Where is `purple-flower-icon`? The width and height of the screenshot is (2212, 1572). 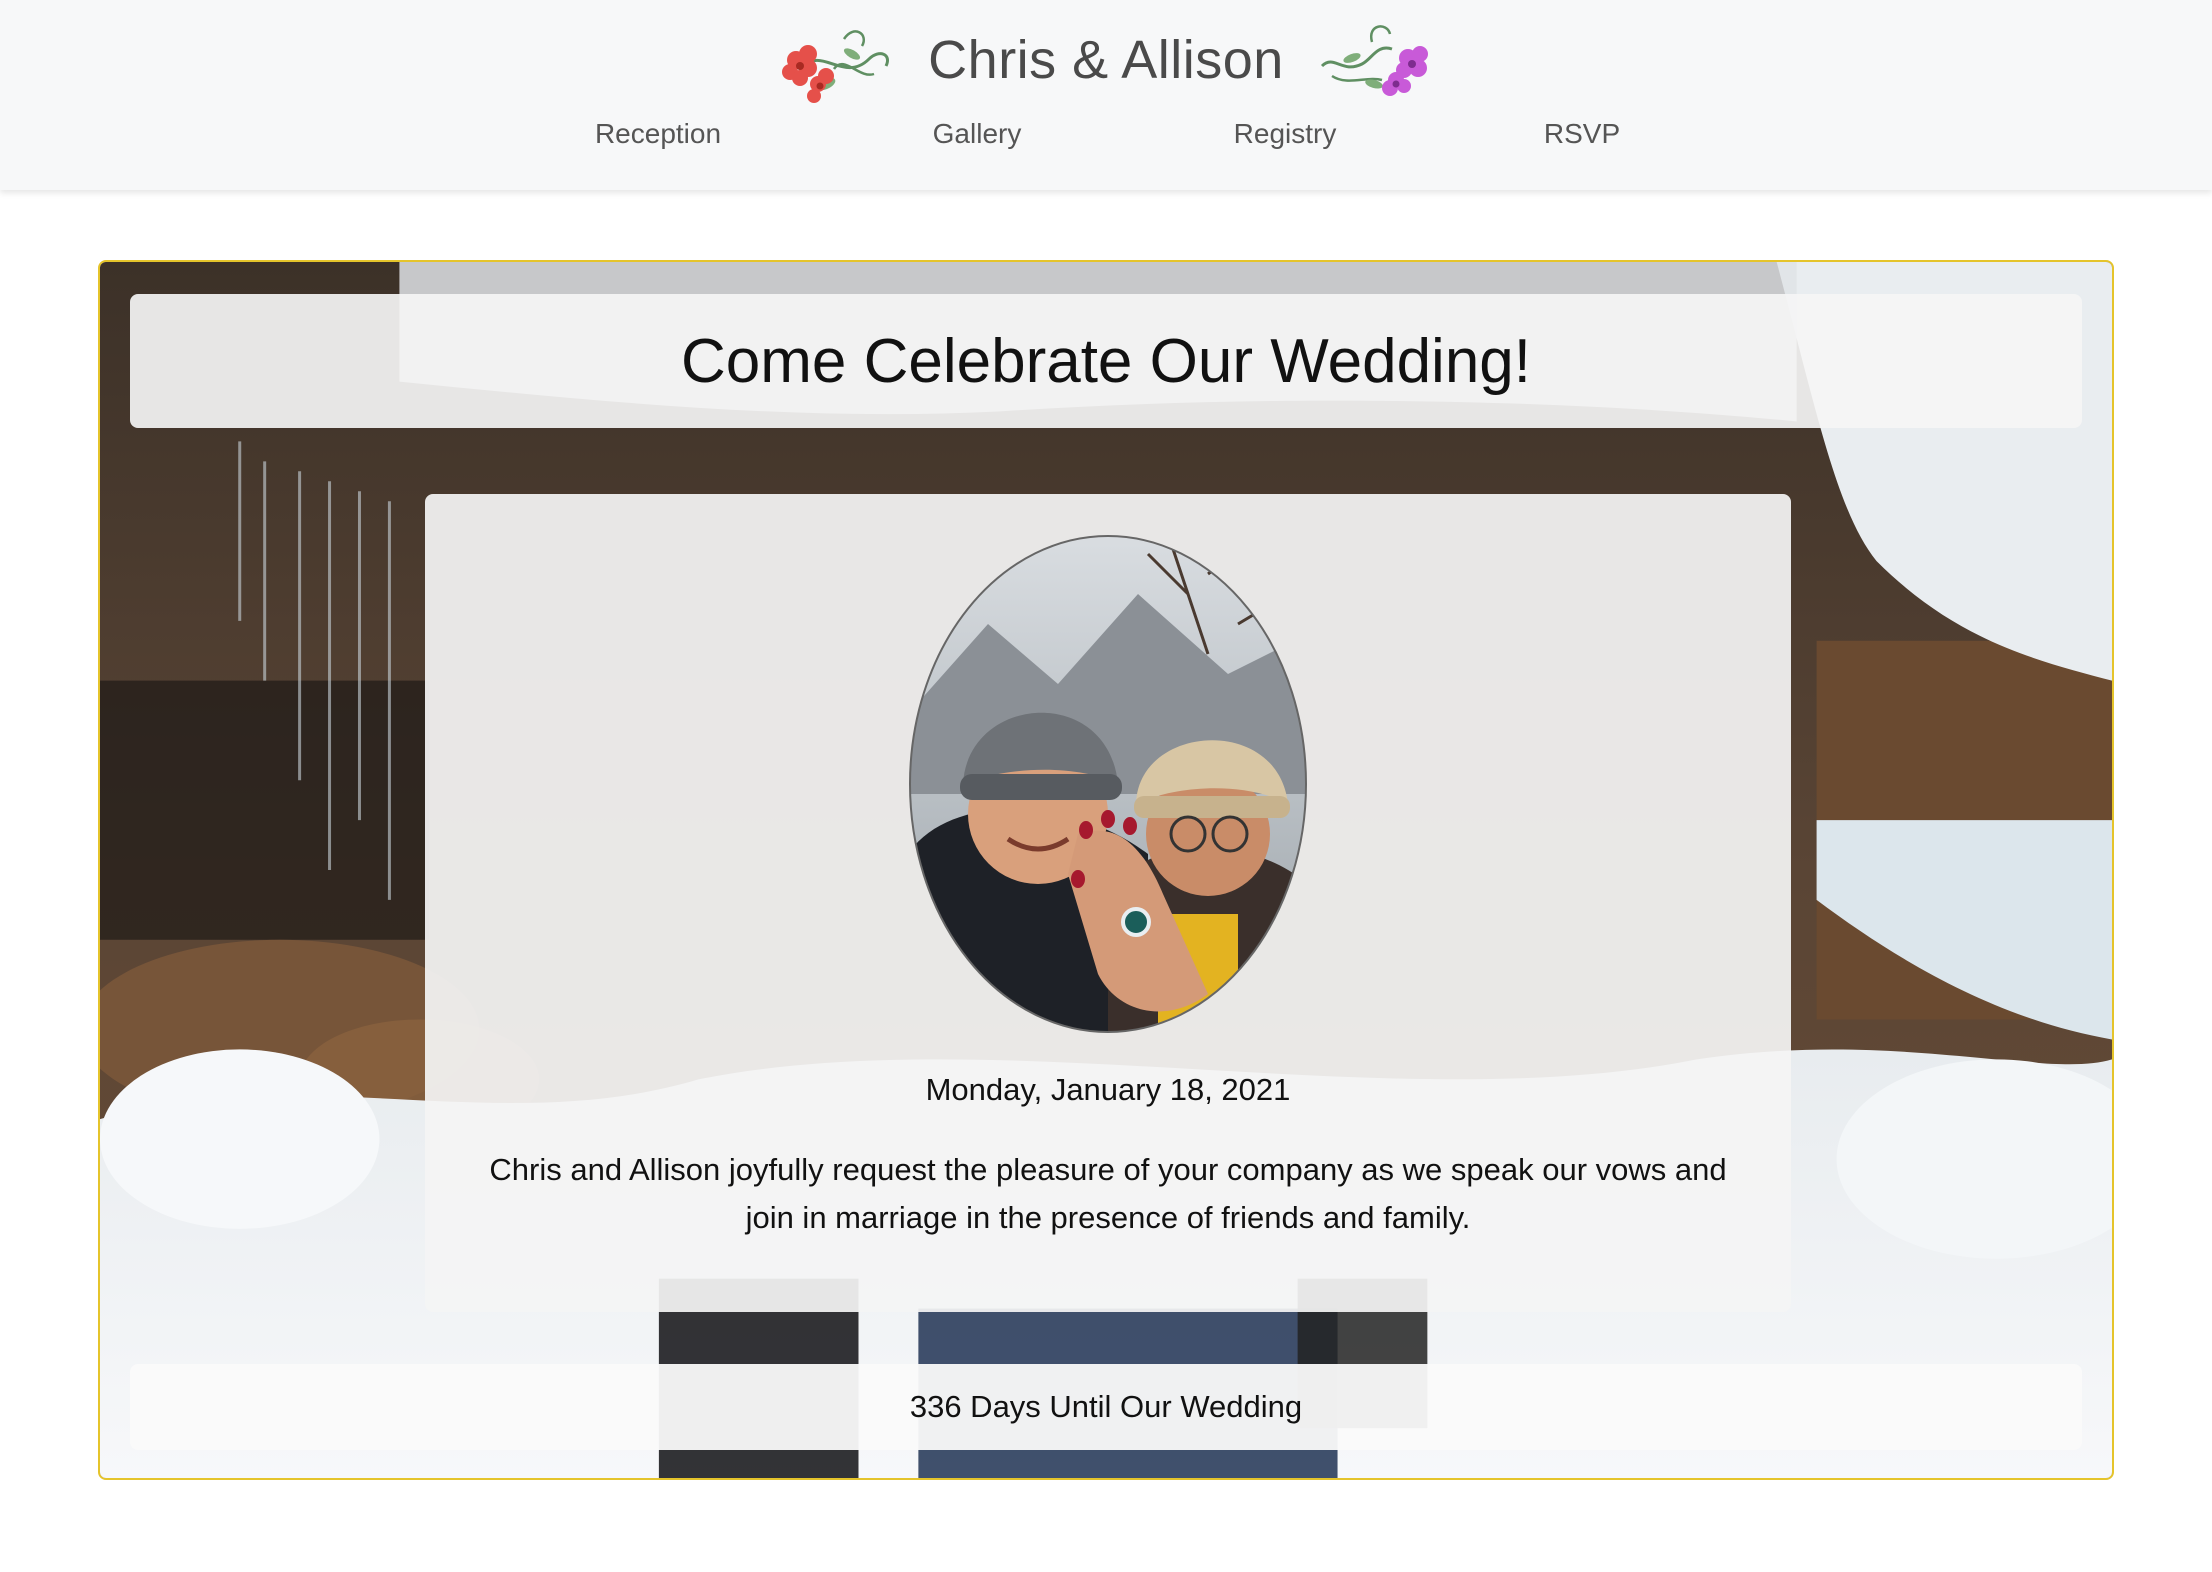
purple-flower-icon is located at coordinates (1374, 60).